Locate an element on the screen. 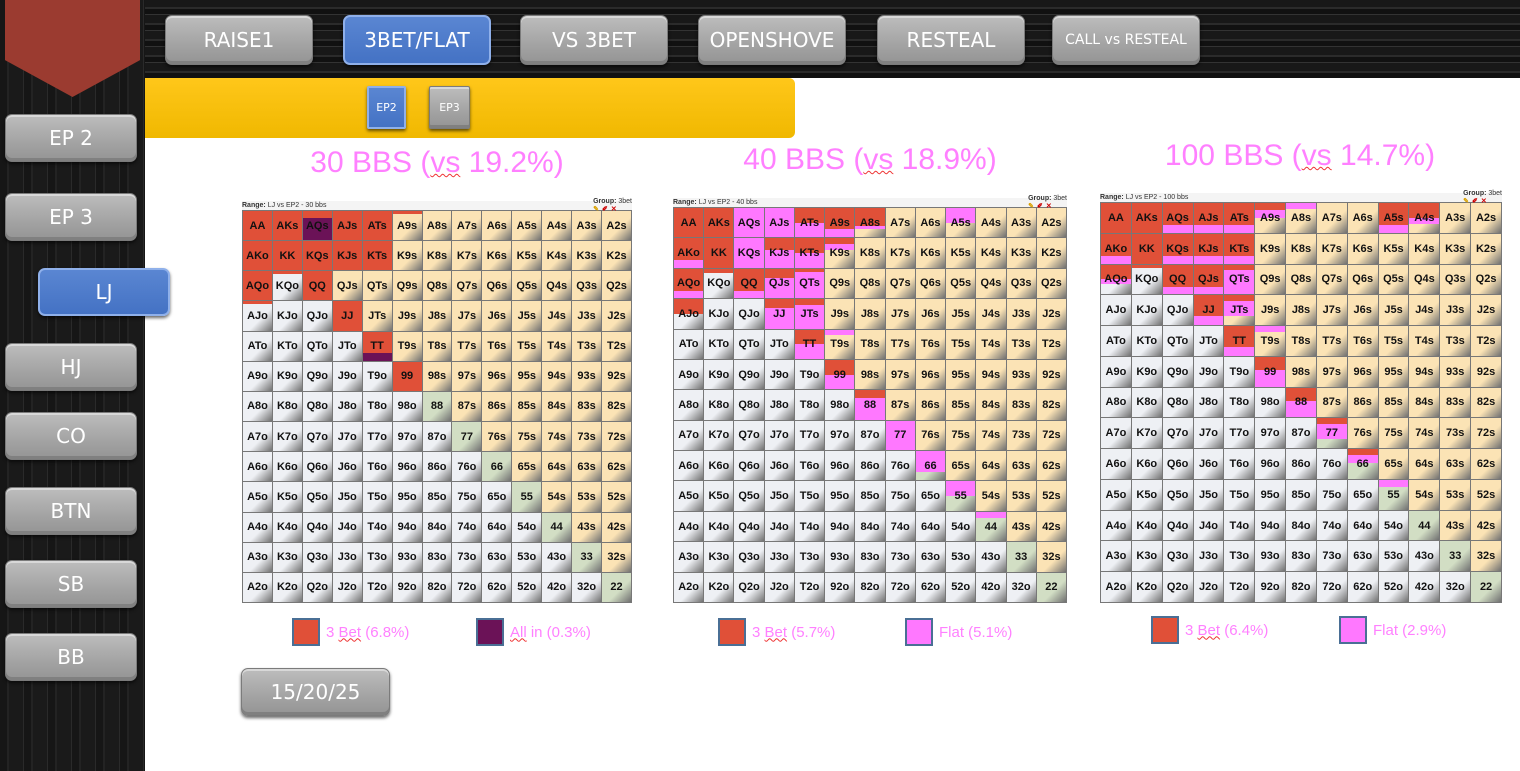 Image resolution: width=1520 pixels, height=771 pixels. hand-cell: Q5o is located at coordinates (1177, 494).